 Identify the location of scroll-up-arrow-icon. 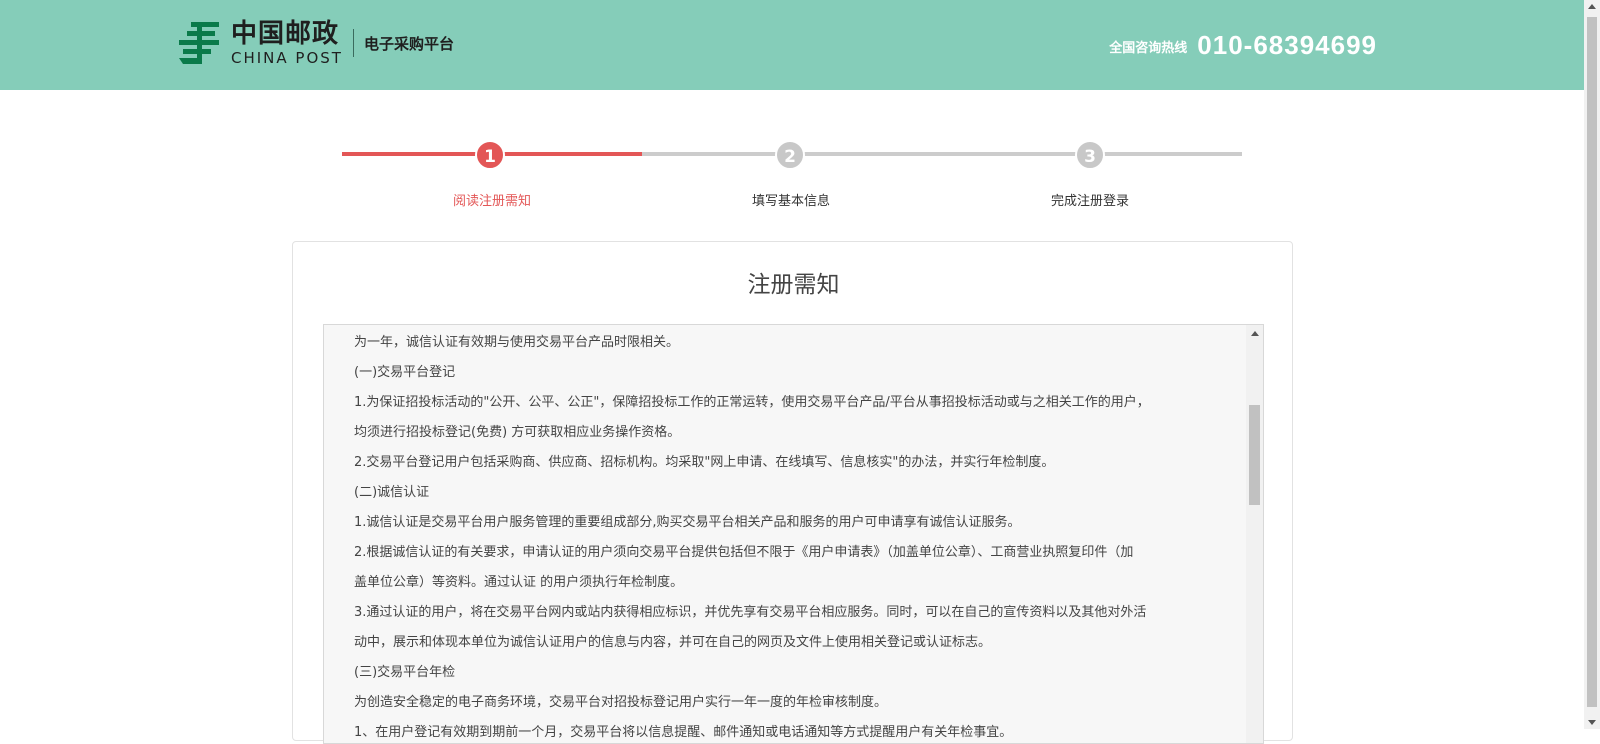
(1255, 333).